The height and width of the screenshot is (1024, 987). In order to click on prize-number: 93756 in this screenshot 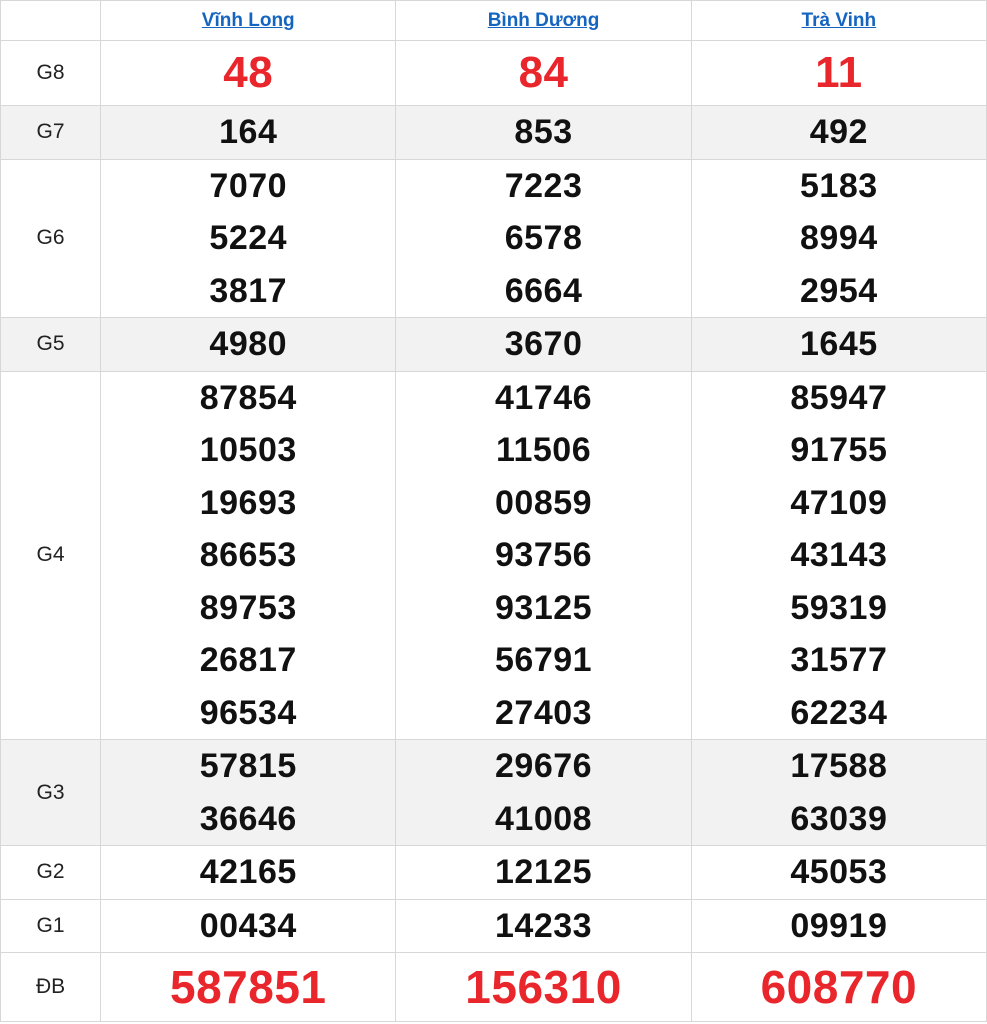, I will do `click(544, 555)`.